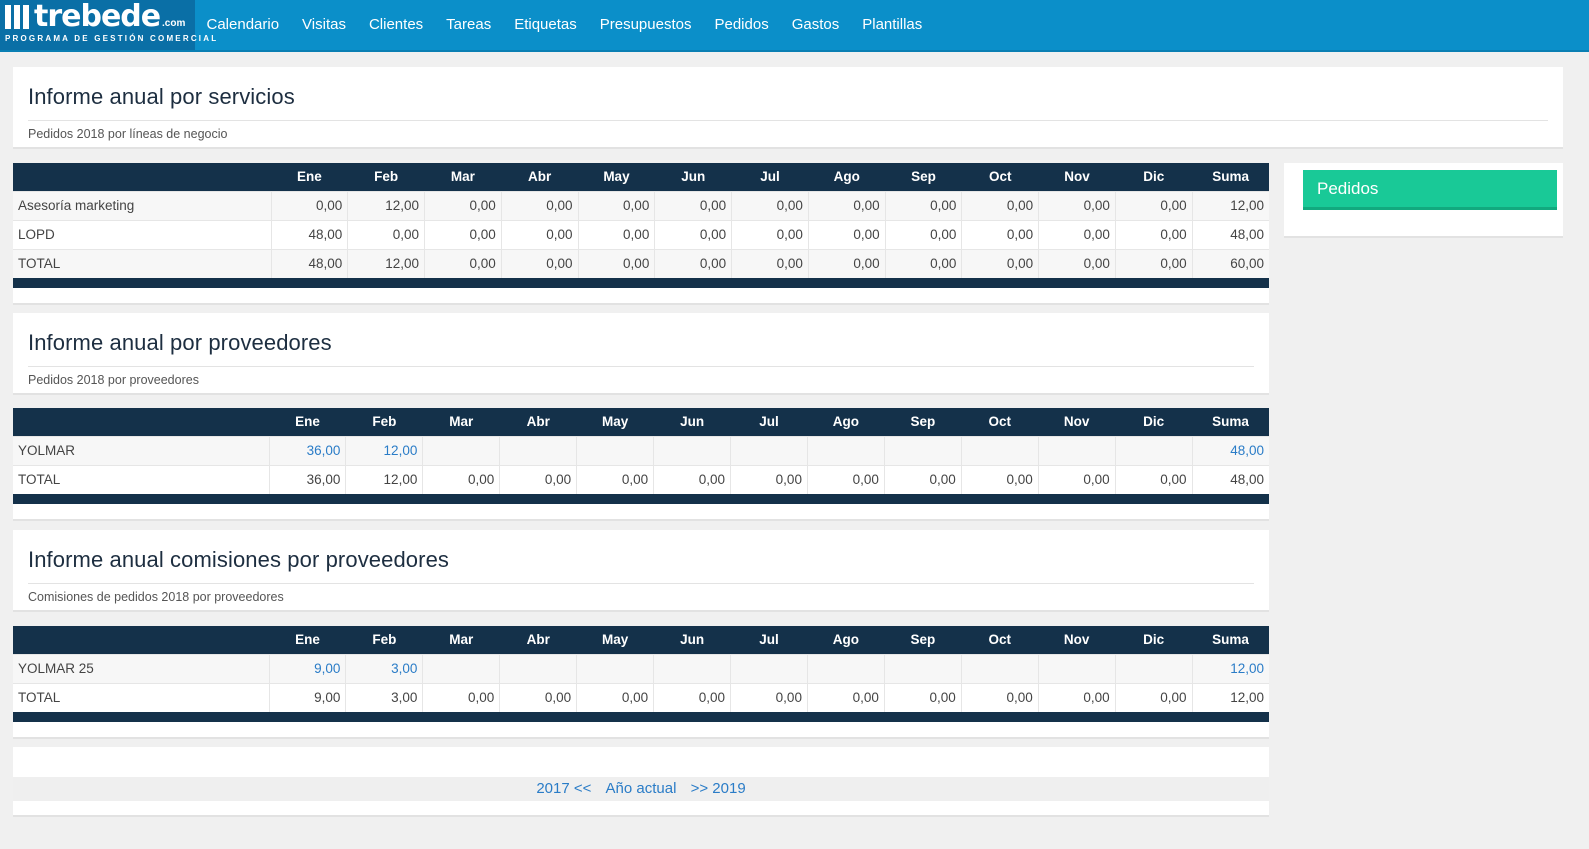 The height and width of the screenshot is (849, 1589). I want to click on nav-clientes: Clientes, so click(395, 25).